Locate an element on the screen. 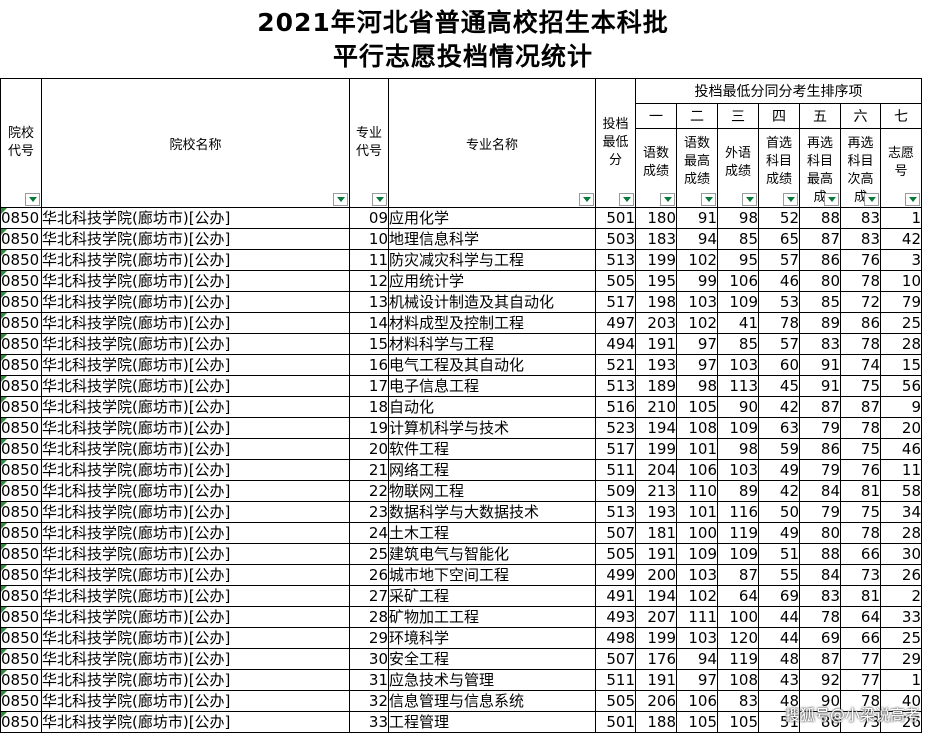 Image resolution: width=926 pixels, height=733 pixels. rank2-cell: 100 is located at coordinates (697, 533).